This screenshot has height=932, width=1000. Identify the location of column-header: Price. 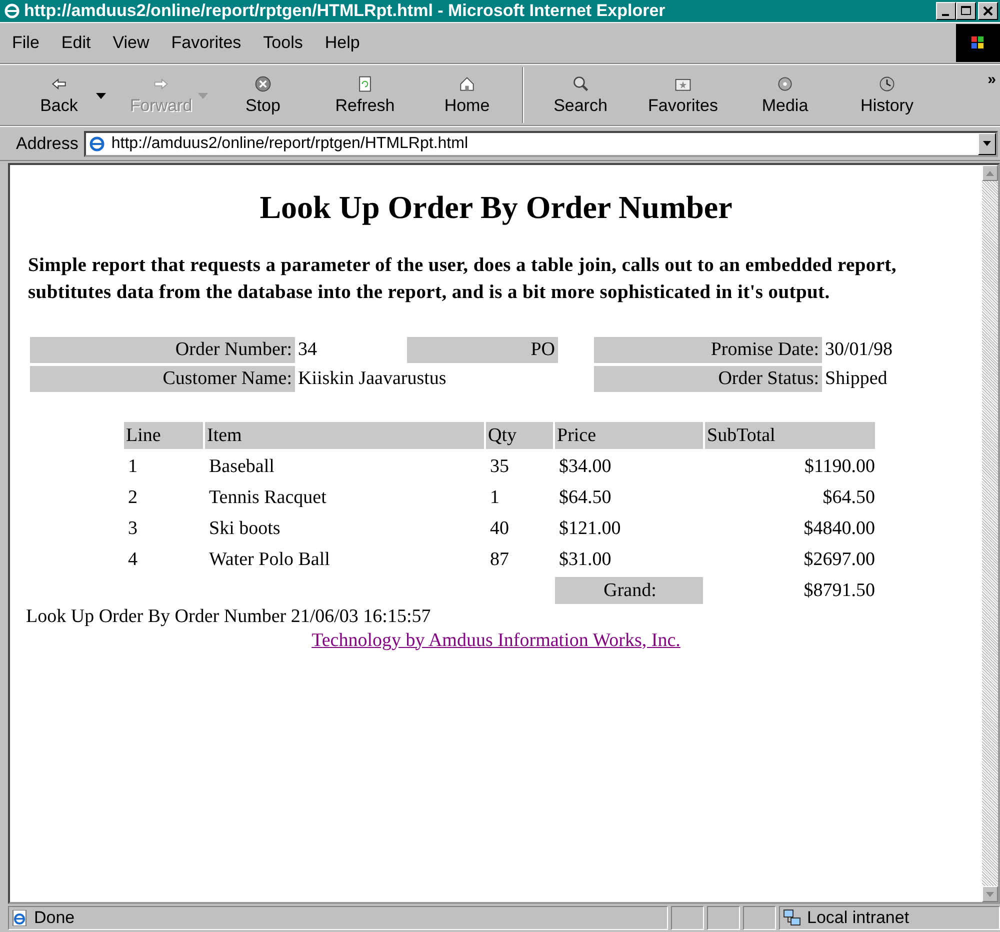
(629, 435).